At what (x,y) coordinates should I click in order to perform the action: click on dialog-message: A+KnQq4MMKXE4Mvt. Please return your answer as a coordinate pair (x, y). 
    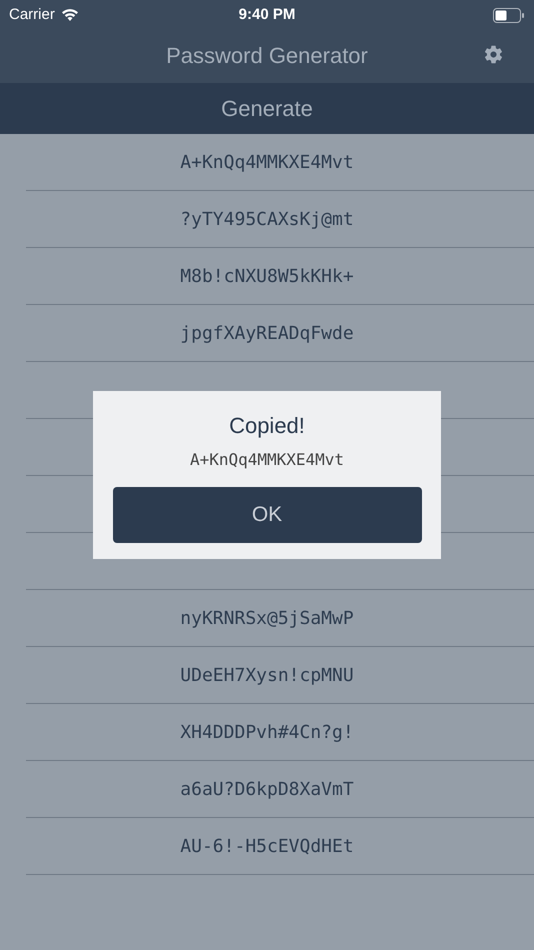
    Looking at the image, I should click on (267, 460).